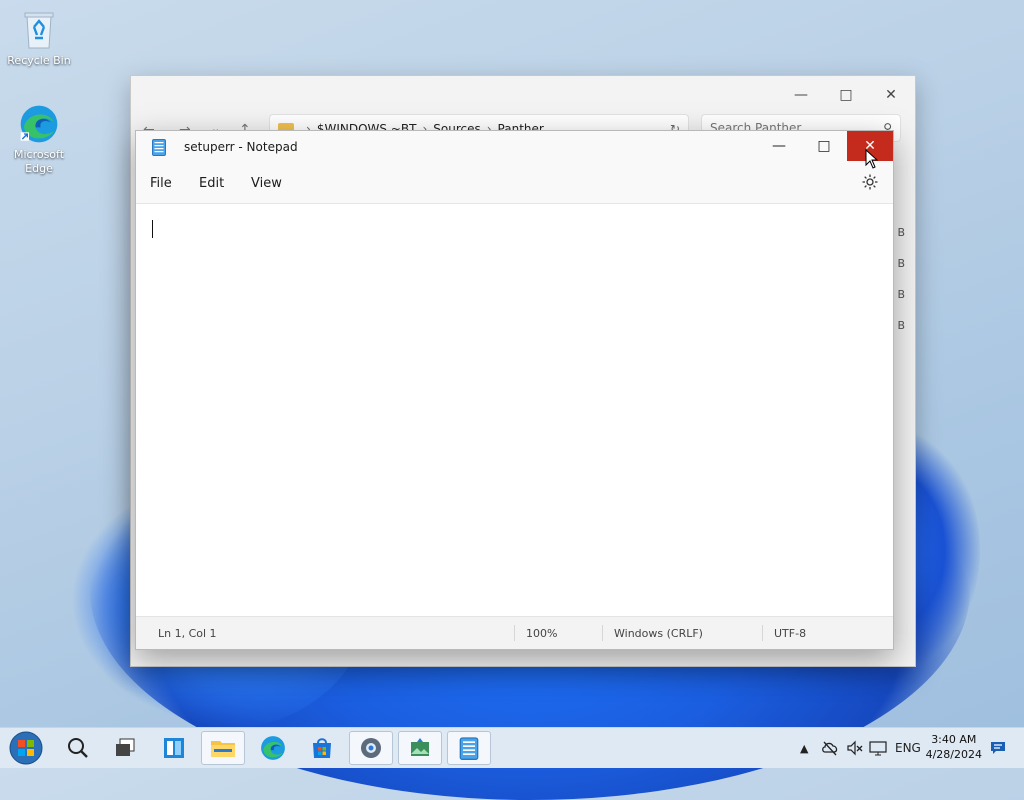 The height and width of the screenshot is (800, 1024). Describe the element at coordinates (159, 147) in the screenshot. I see `notepad-app-icon` at that location.